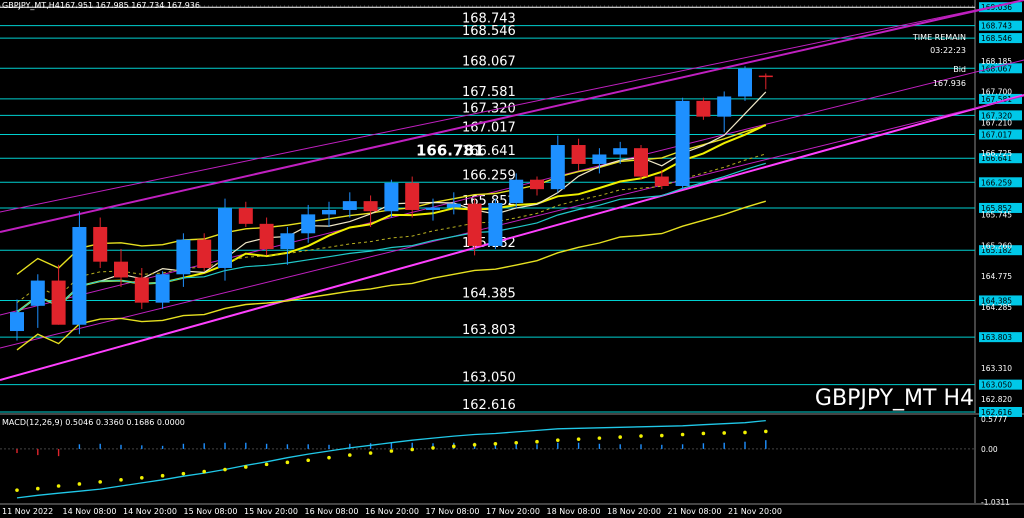 The image size is (1024, 518). What do you see at coordinates (996, 385) in the screenshot?
I see `level-price-tag-text: 163.050` at bounding box center [996, 385].